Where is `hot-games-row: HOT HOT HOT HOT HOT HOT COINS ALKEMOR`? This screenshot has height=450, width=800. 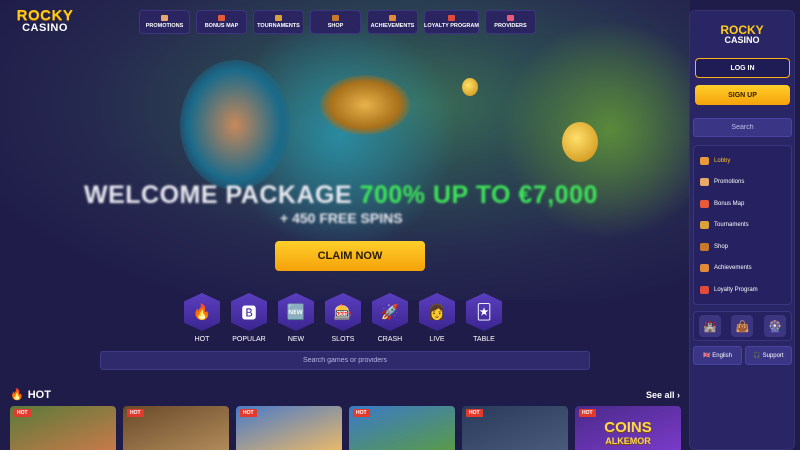
hot-games-row: HOT HOT HOT HOT HOT HOT COINS ALKEMOR is located at coordinates (345, 428).